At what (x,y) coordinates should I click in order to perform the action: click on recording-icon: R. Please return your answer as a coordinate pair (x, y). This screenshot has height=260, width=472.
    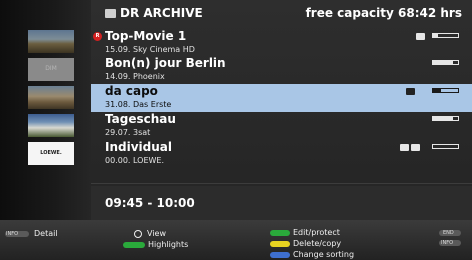
    Looking at the image, I should click on (97, 36).